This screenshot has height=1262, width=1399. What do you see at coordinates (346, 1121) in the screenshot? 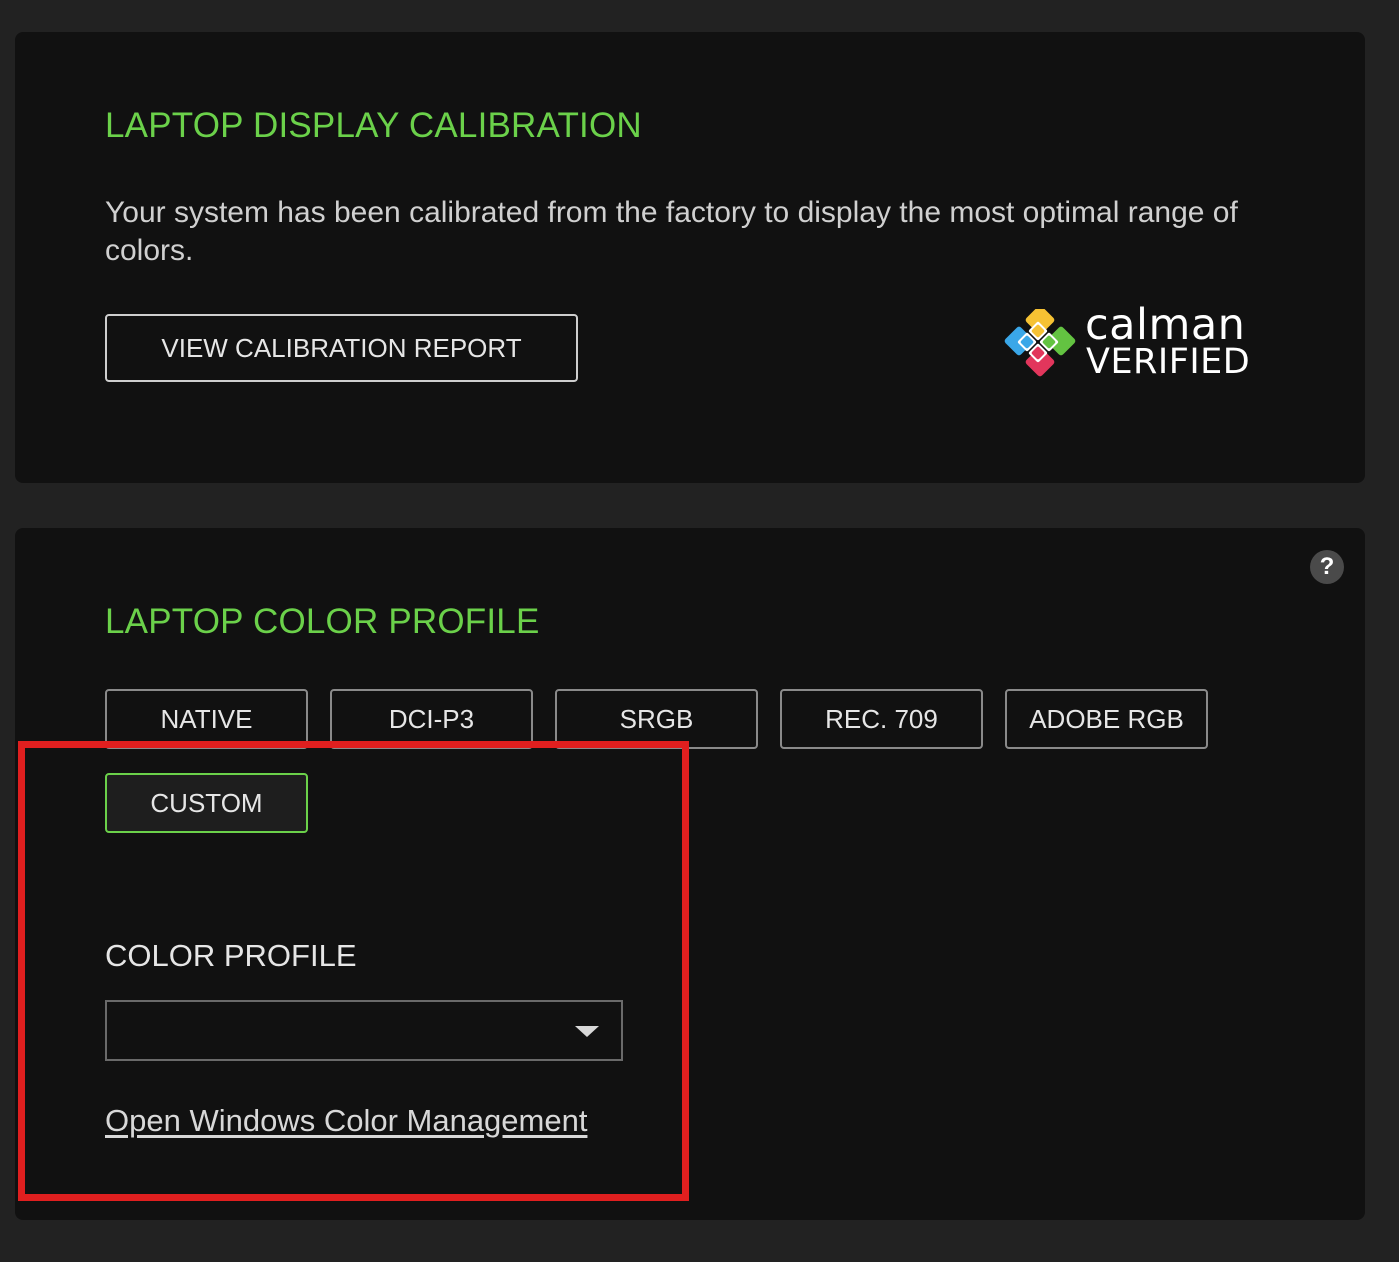
I see `open-windows-color-management-link: Open Windows Color Management` at bounding box center [346, 1121].